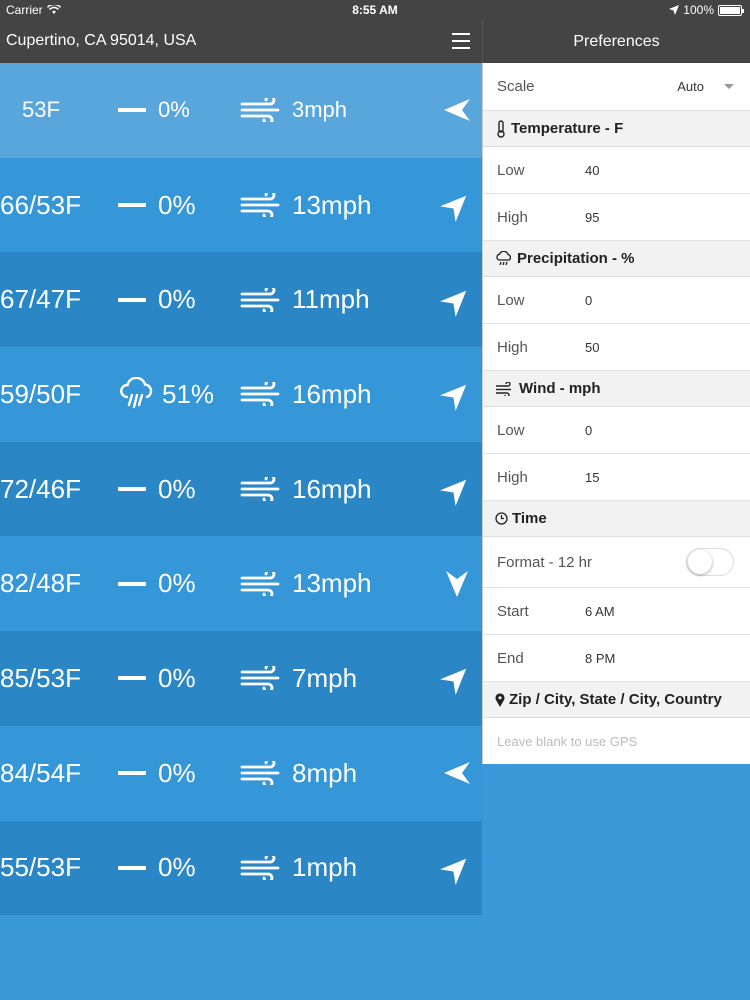 The width and height of the screenshot is (750, 1000). I want to click on temperature-high-input: 95, so click(592, 217).